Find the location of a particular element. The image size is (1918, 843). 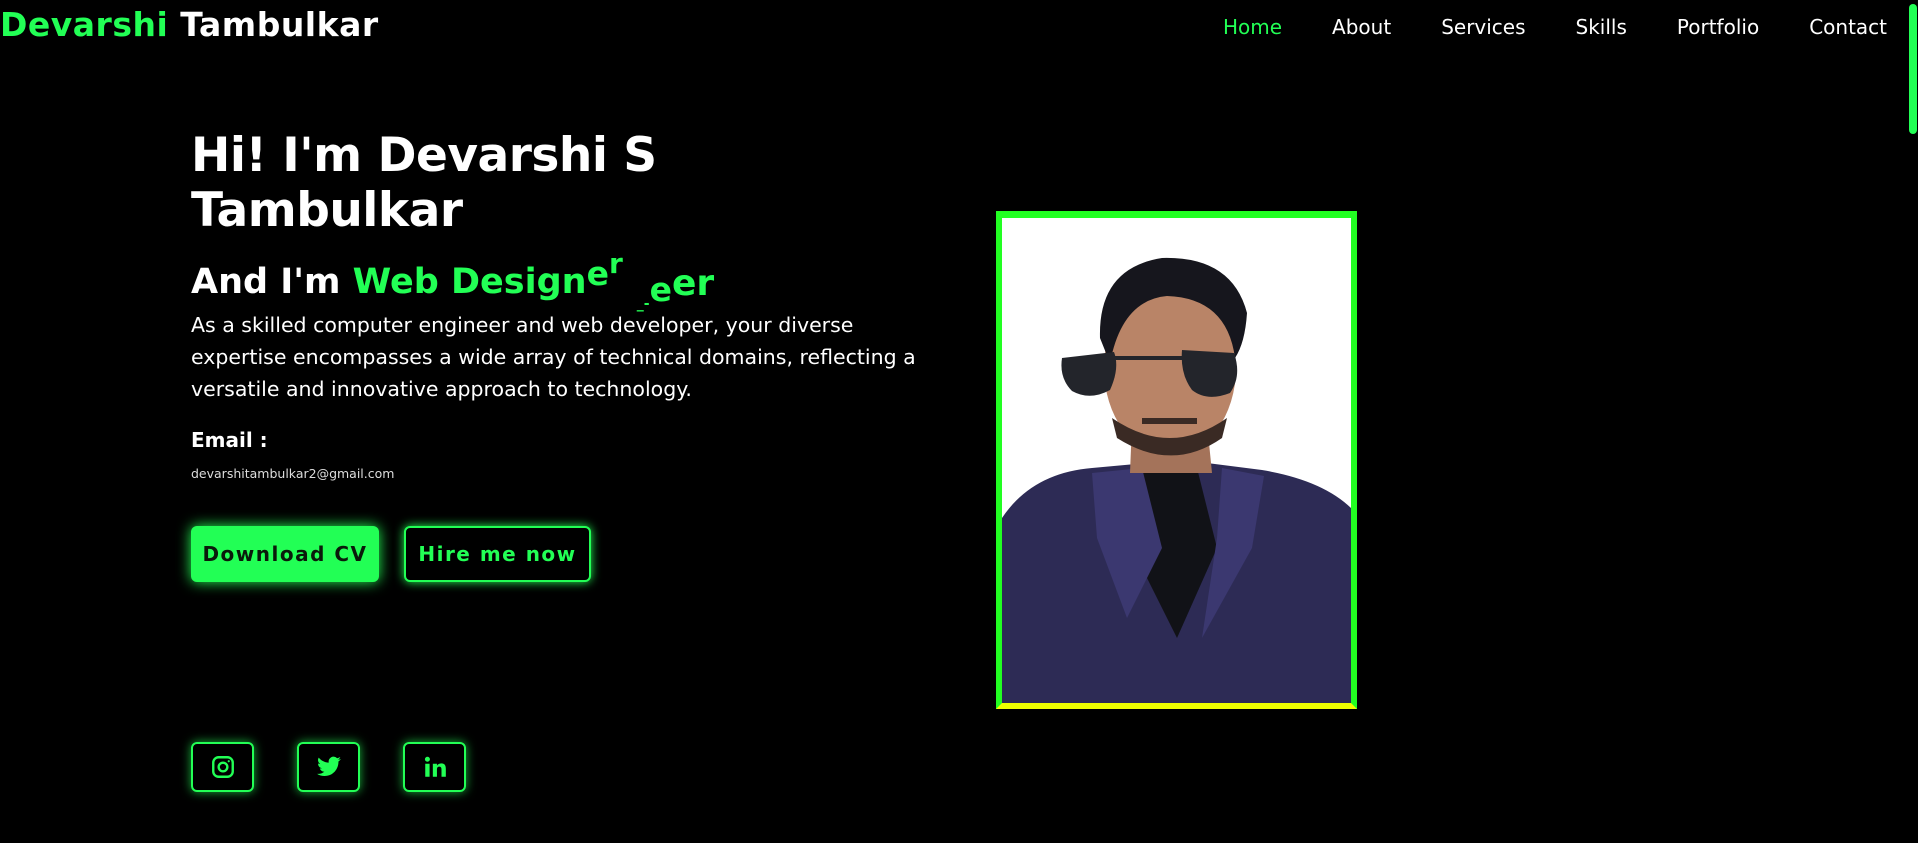

scrollbar-track is located at coordinates (1911, 421).